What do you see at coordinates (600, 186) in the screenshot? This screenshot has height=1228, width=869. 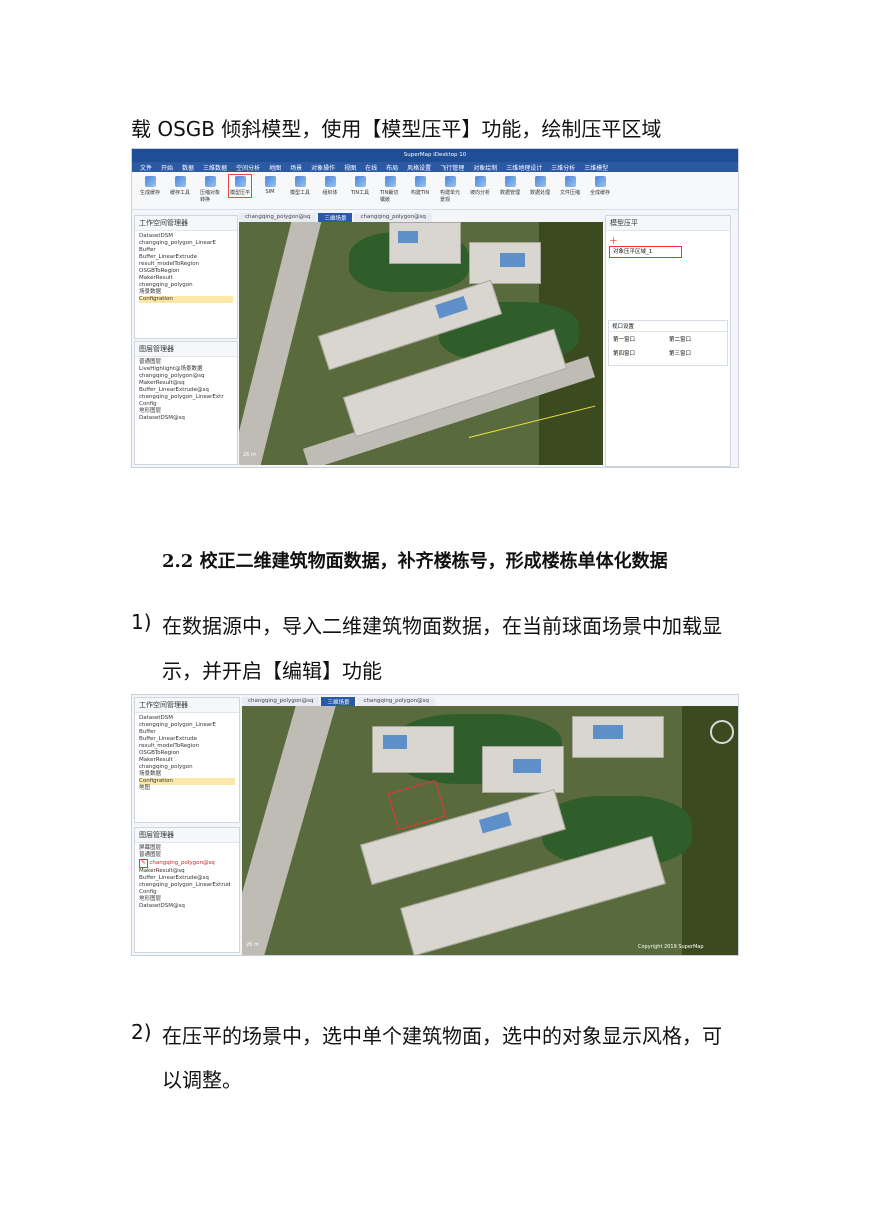 I see `tool-full-cache: 全成缓存` at bounding box center [600, 186].